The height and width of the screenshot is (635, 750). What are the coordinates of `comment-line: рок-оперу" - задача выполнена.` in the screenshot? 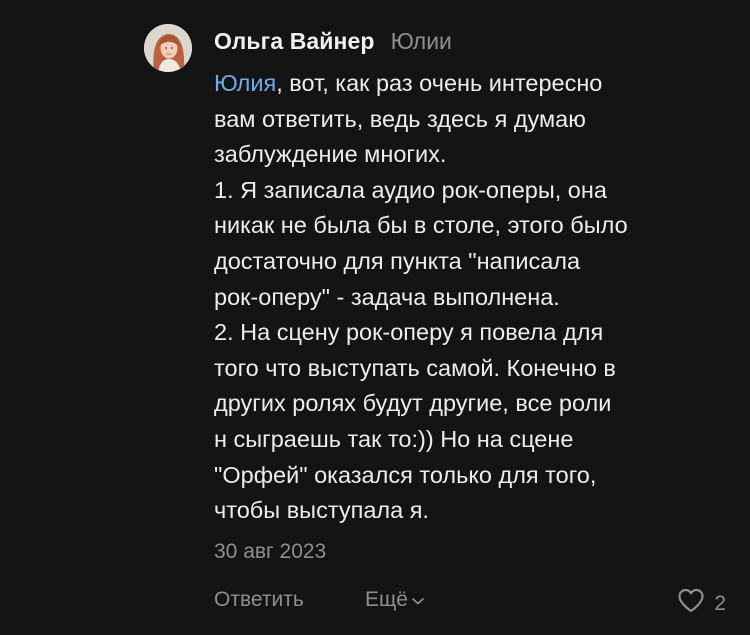 It's located at (387, 296).